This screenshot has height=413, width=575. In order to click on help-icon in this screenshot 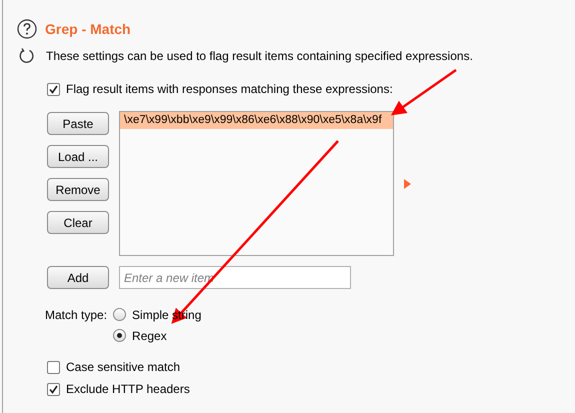, I will do `click(27, 29)`.